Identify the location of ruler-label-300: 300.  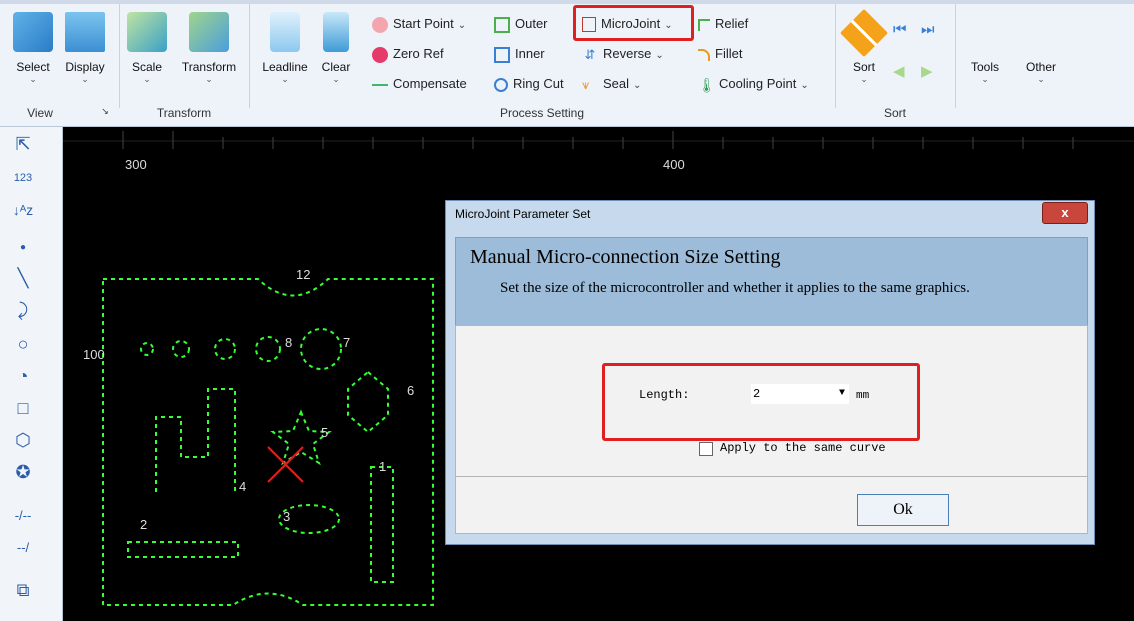
(136, 164).